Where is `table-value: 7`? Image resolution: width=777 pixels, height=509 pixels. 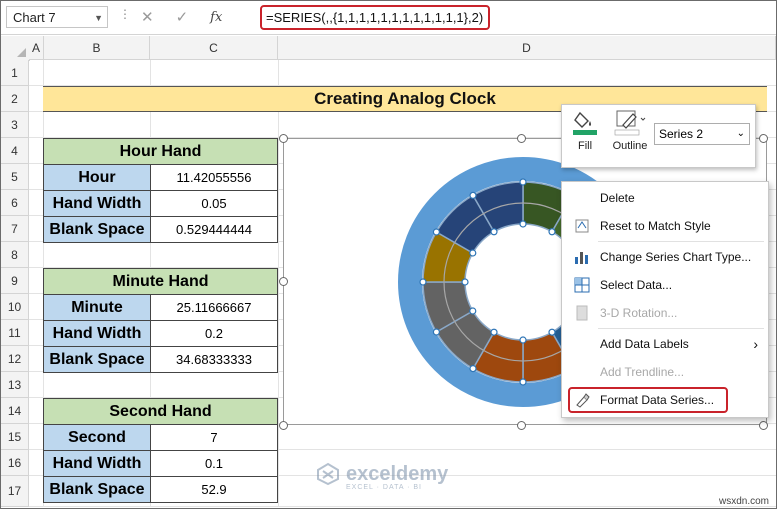 table-value: 7 is located at coordinates (214, 437).